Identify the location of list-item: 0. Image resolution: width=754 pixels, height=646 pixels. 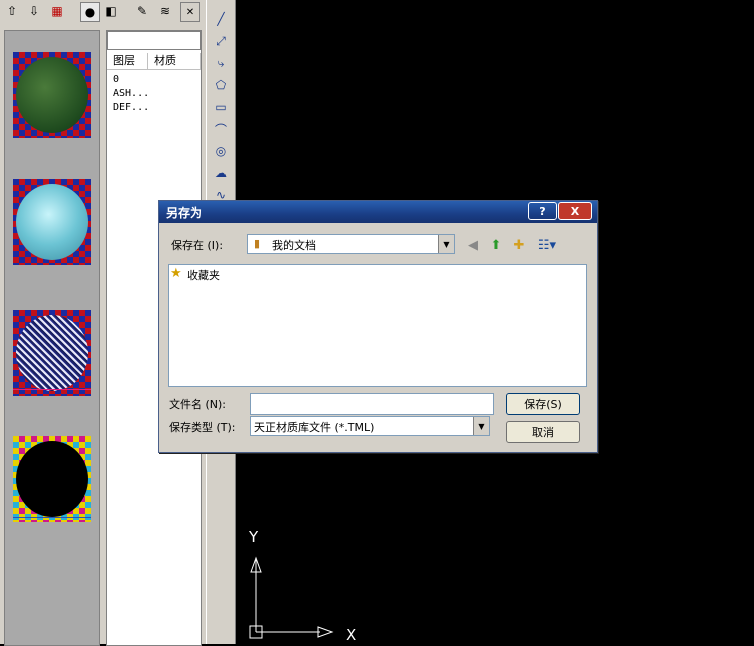
(116, 80).